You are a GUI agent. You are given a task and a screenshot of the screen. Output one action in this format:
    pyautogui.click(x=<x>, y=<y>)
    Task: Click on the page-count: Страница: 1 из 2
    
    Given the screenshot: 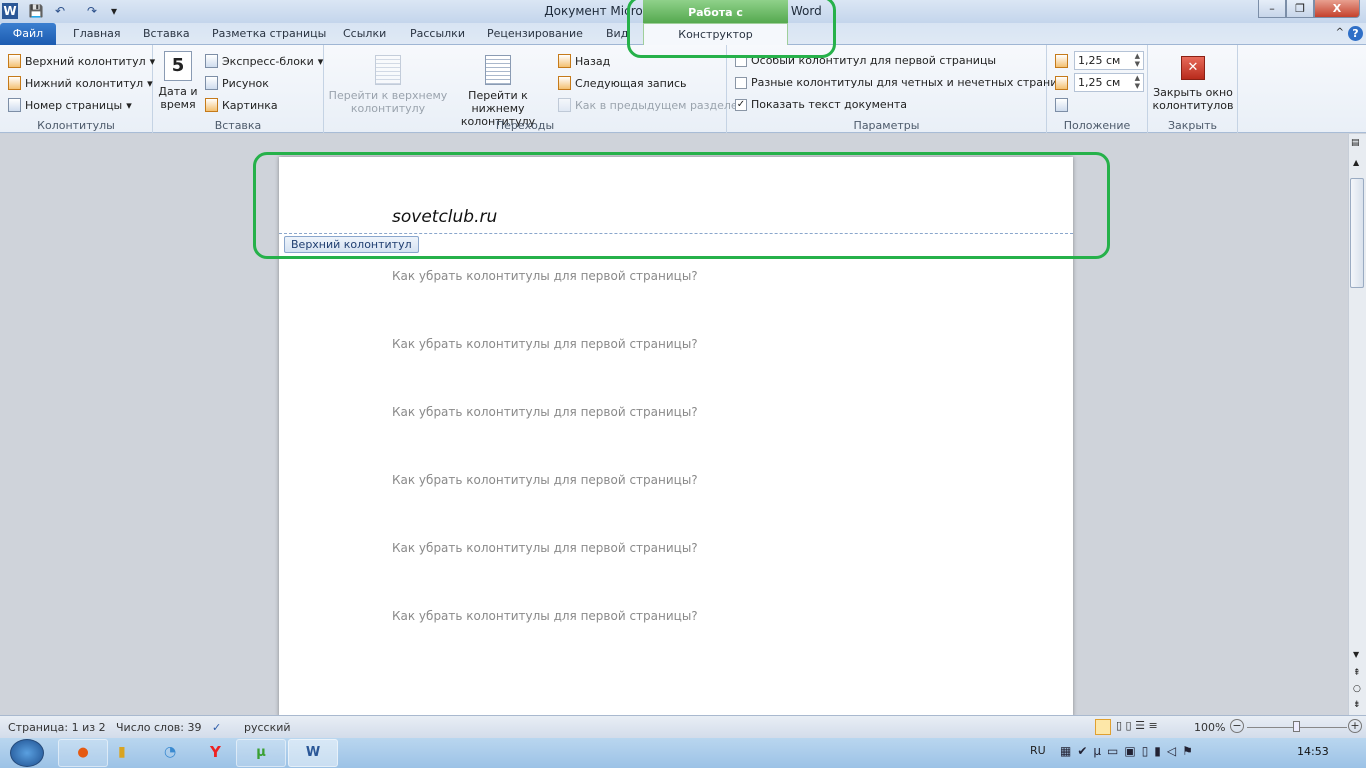 What is the action you would take?
    pyautogui.click(x=57, y=727)
    